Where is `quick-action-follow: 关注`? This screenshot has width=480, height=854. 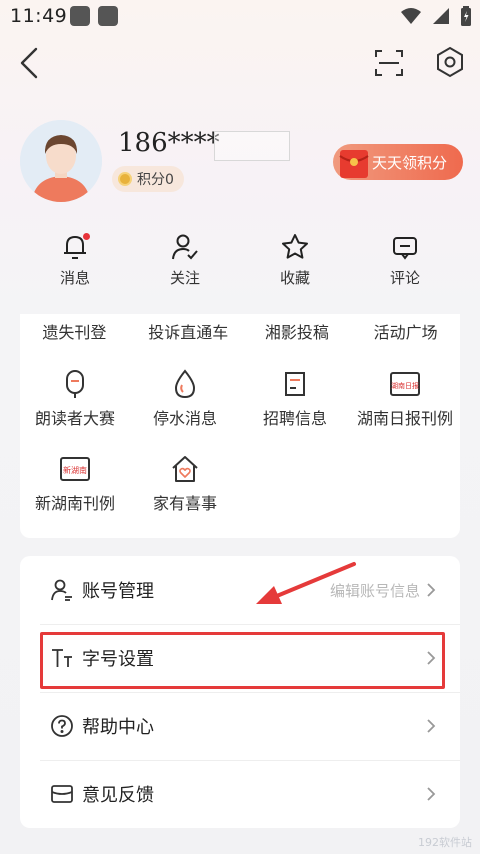
quick-action-follow: 关注 is located at coordinates (185, 262).